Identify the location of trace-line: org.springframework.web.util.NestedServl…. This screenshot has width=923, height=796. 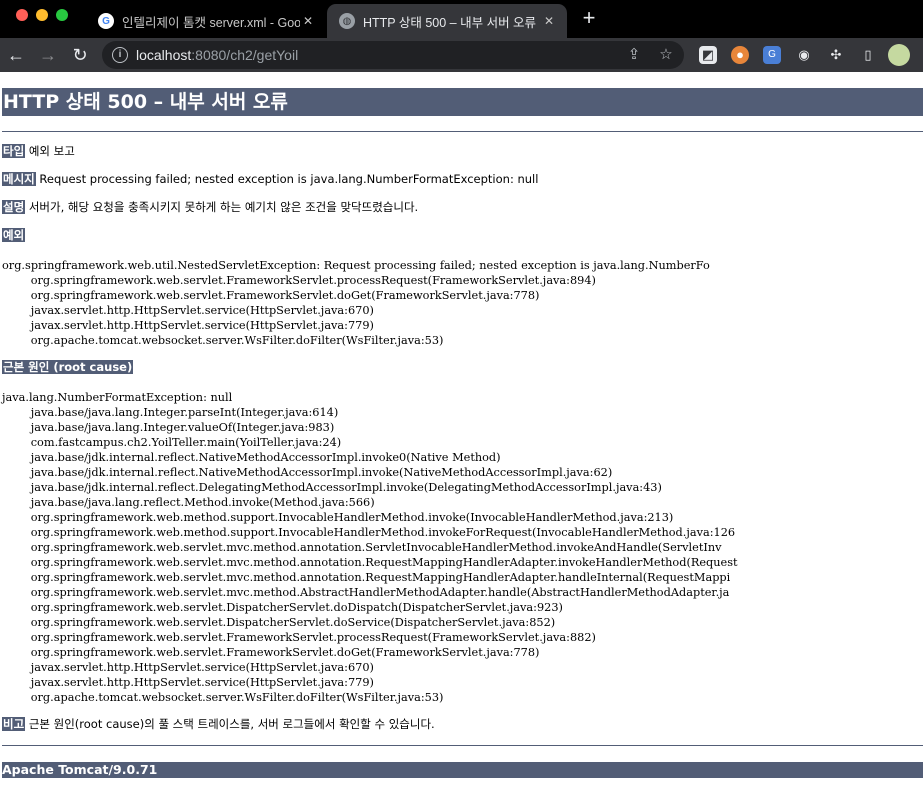
(356, 265).